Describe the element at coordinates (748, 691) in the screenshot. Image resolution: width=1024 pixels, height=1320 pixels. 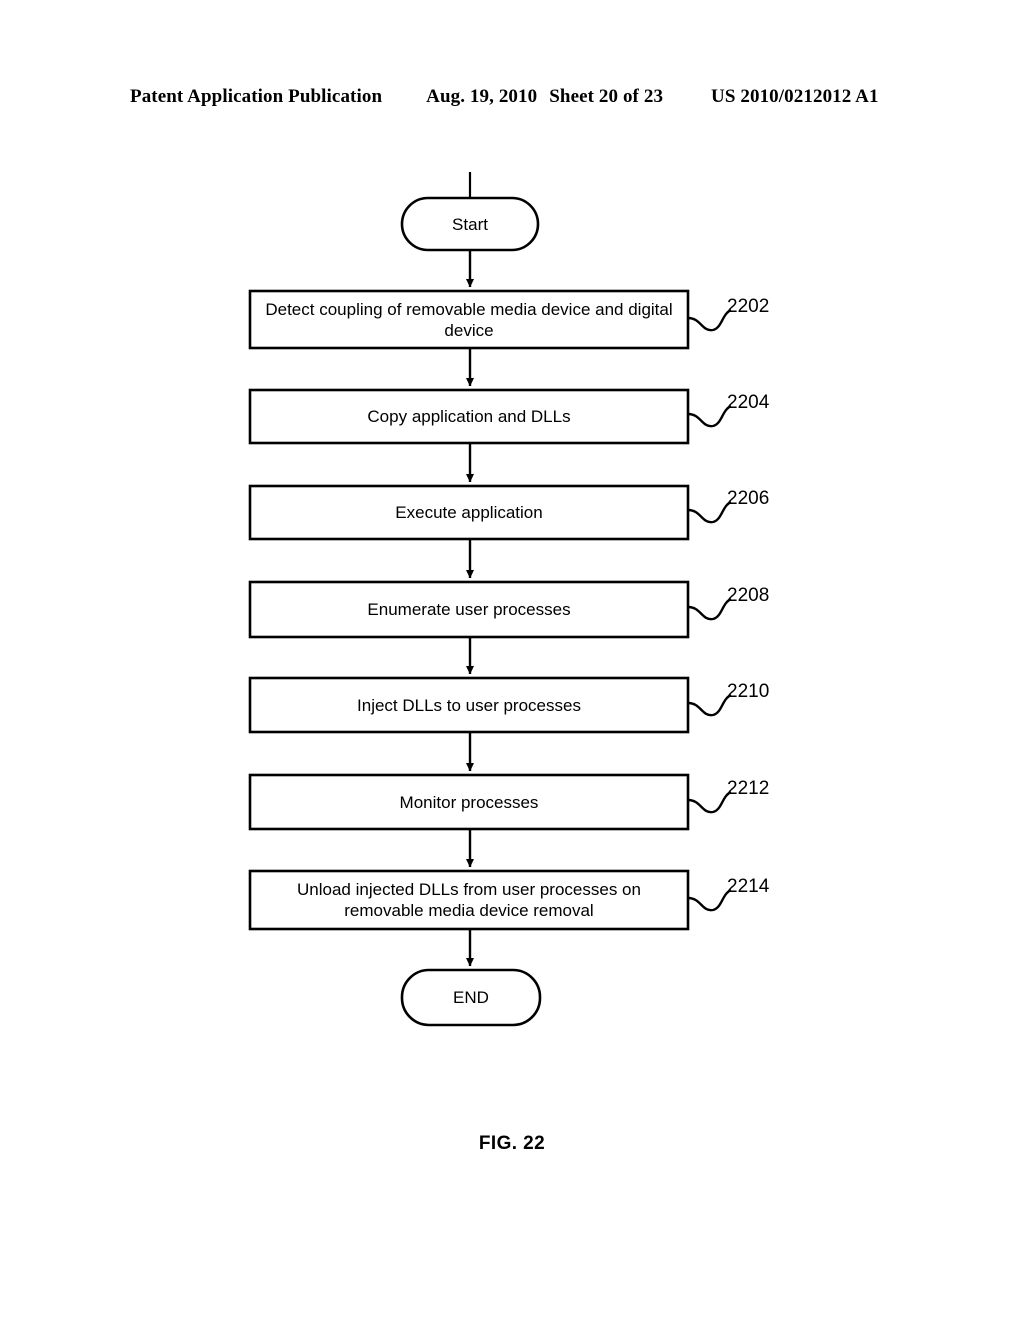
I see `ref-number-2210: 2210` at that location.